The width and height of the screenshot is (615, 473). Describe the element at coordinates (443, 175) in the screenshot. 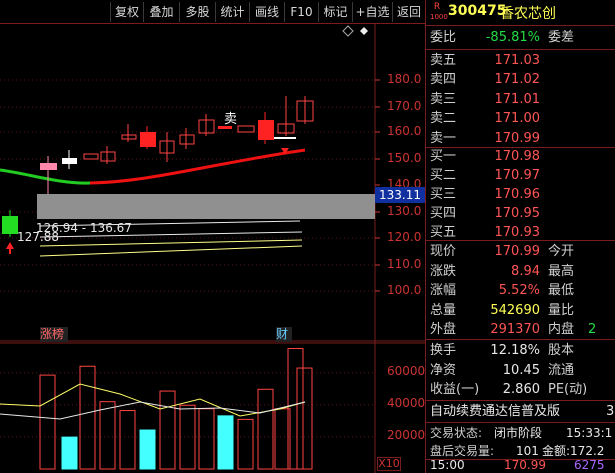

I see `row-label: 买二` at that location.